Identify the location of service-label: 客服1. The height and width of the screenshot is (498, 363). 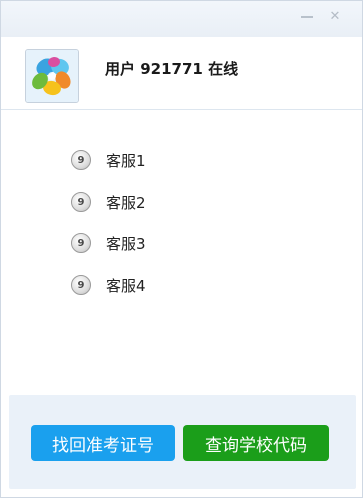
(126, 160).